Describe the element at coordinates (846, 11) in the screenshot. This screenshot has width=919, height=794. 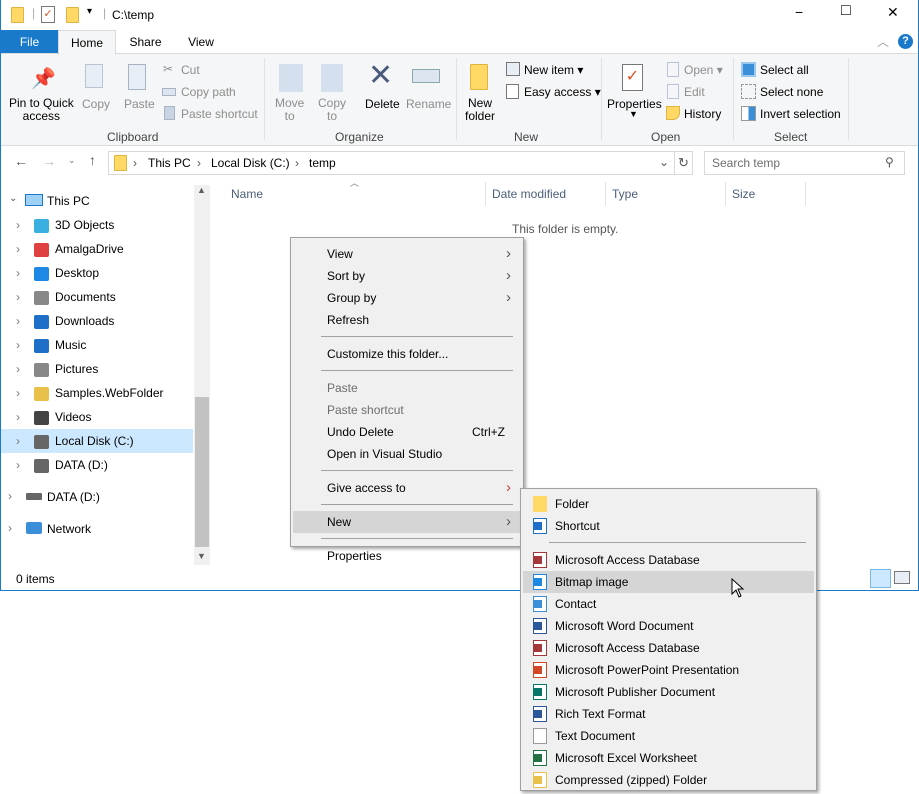
I see `maximize-button: □` at that location.